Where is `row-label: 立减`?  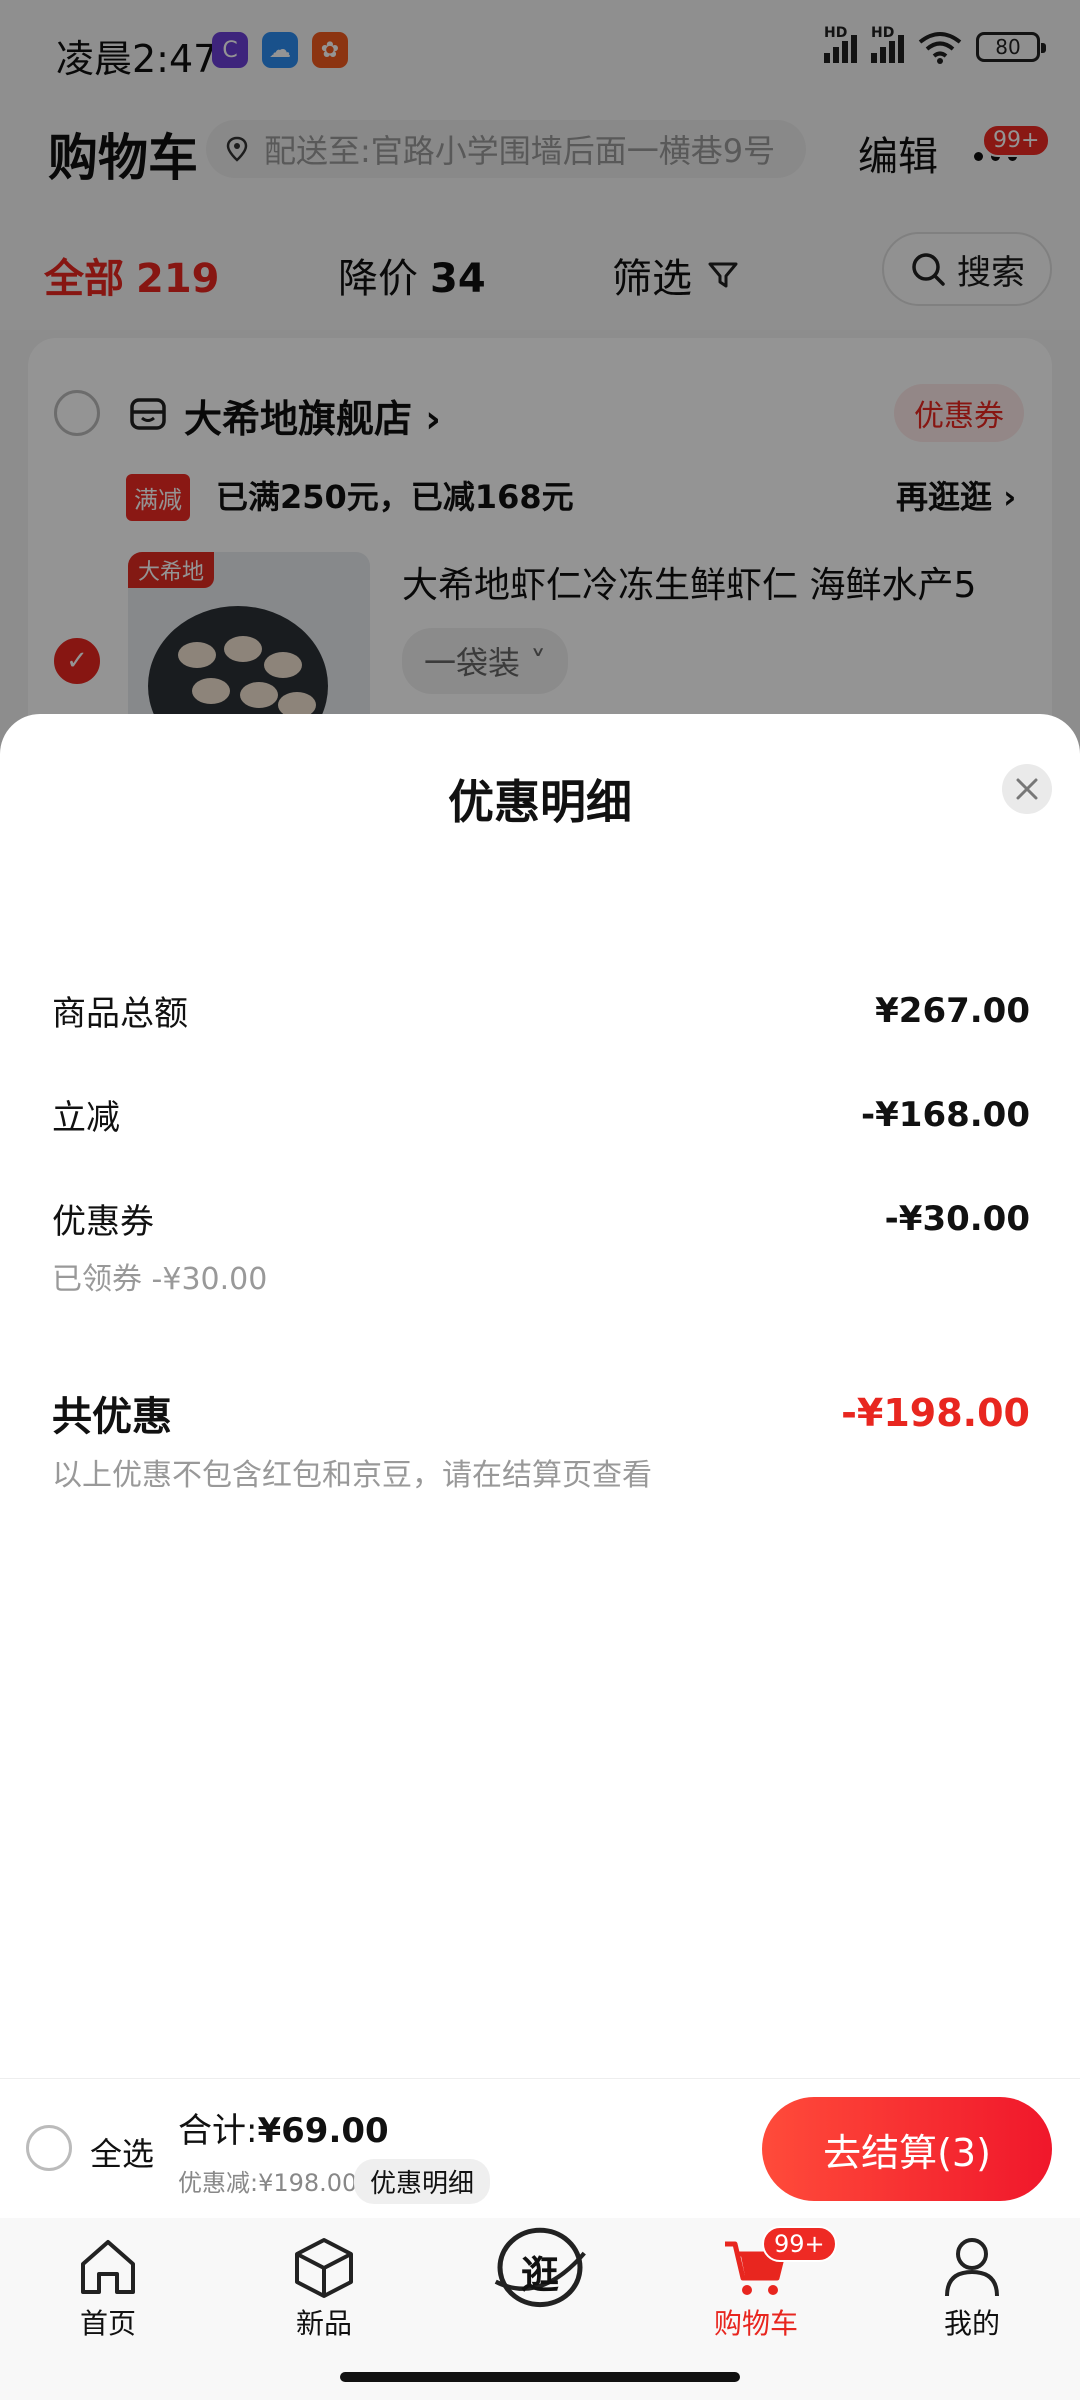 row-label: 立减 is located at coordinates (86, 1118).